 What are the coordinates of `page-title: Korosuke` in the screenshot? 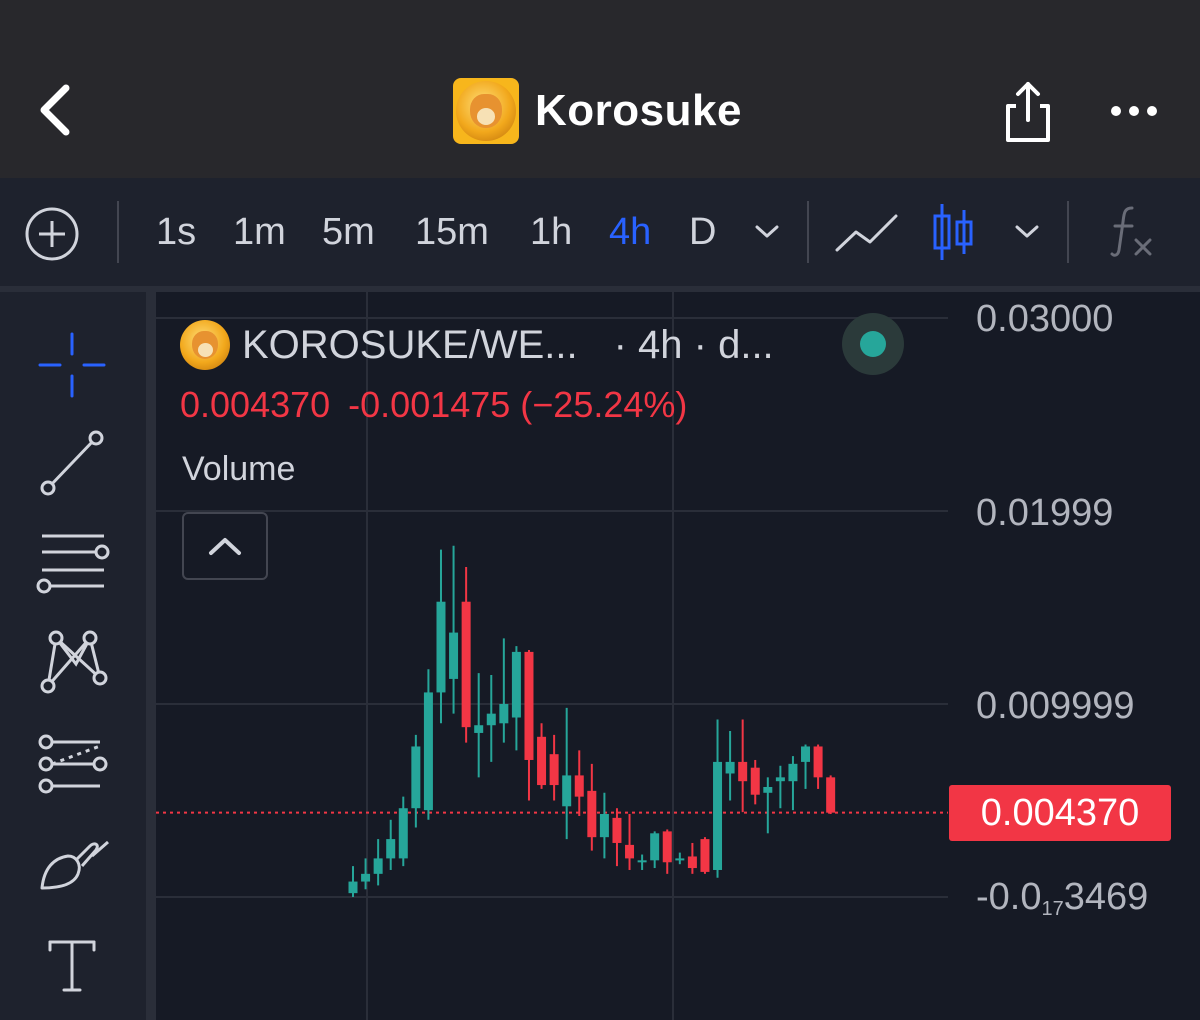 It's located at (638, 110).